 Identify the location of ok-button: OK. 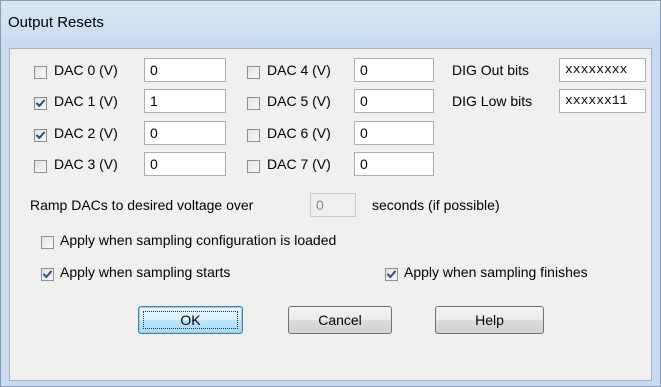
(190, 320).